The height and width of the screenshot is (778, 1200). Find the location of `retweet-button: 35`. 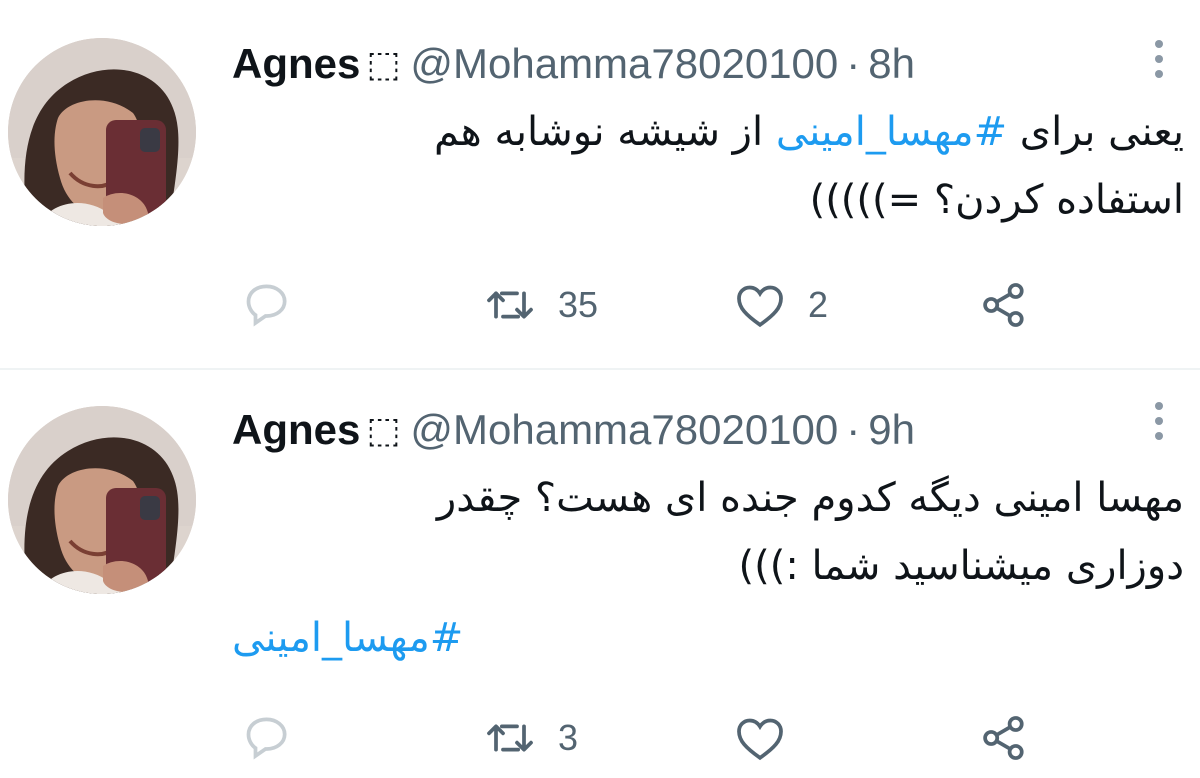

retweet-button: 35 is located at coordinates (540, 305).